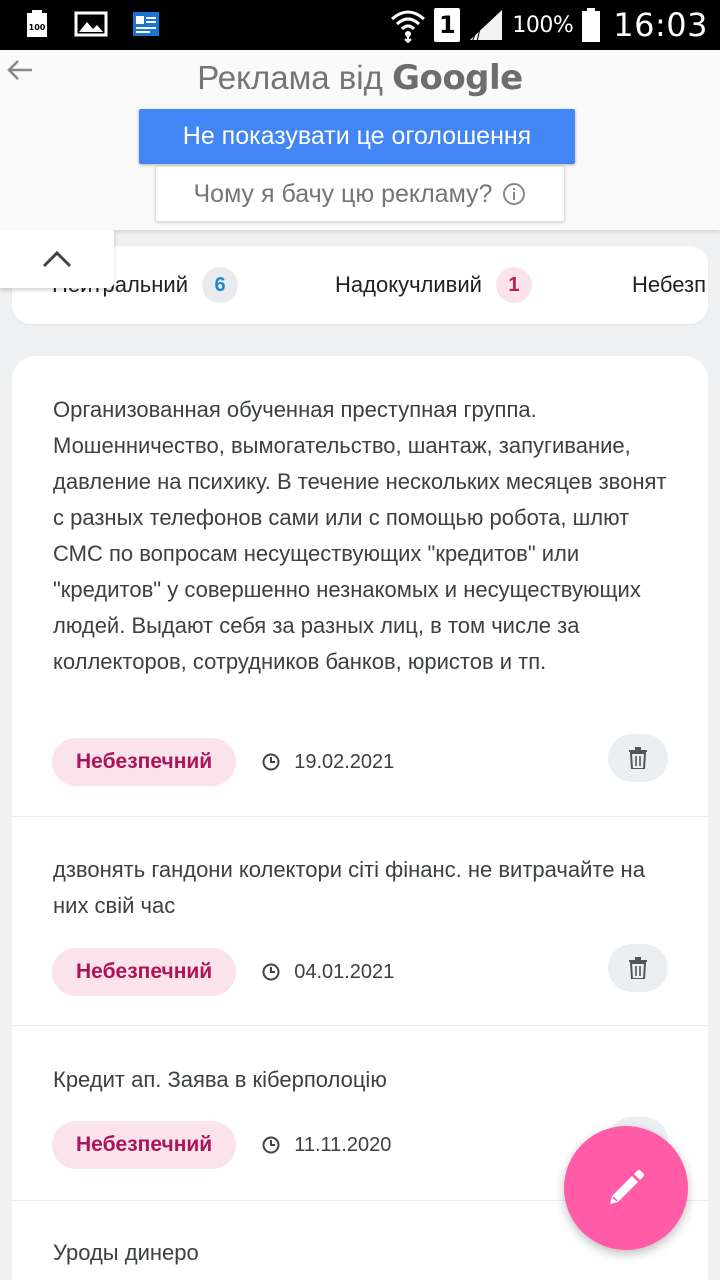  What do you see at coordinates (91, 24) in the screenshot?
I see `gallery-icon` at bounding box center [91, 24].